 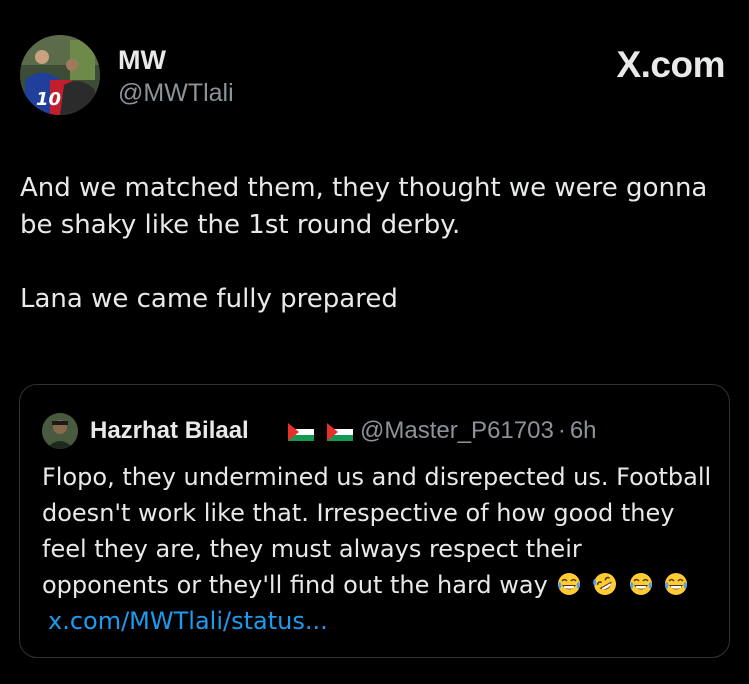 I want to click on post-header: 10 MW @MWTlali X.com, so click(x=374, y=77).